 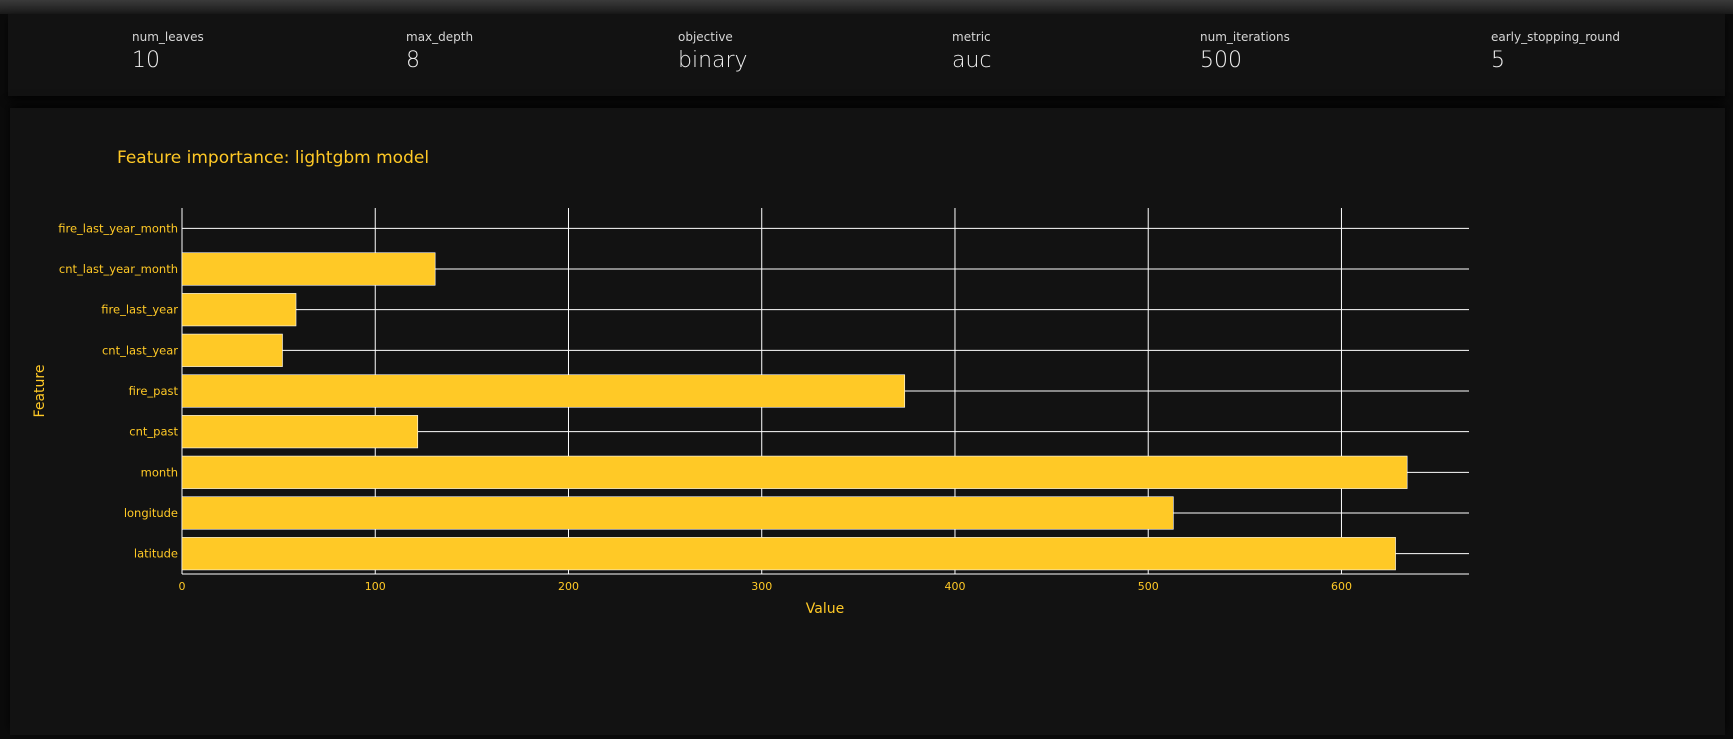 What do you see at coordinates (568, 586) in the screenshot?
I see `x-tick-label: 200` at bounding box center [568, 586].